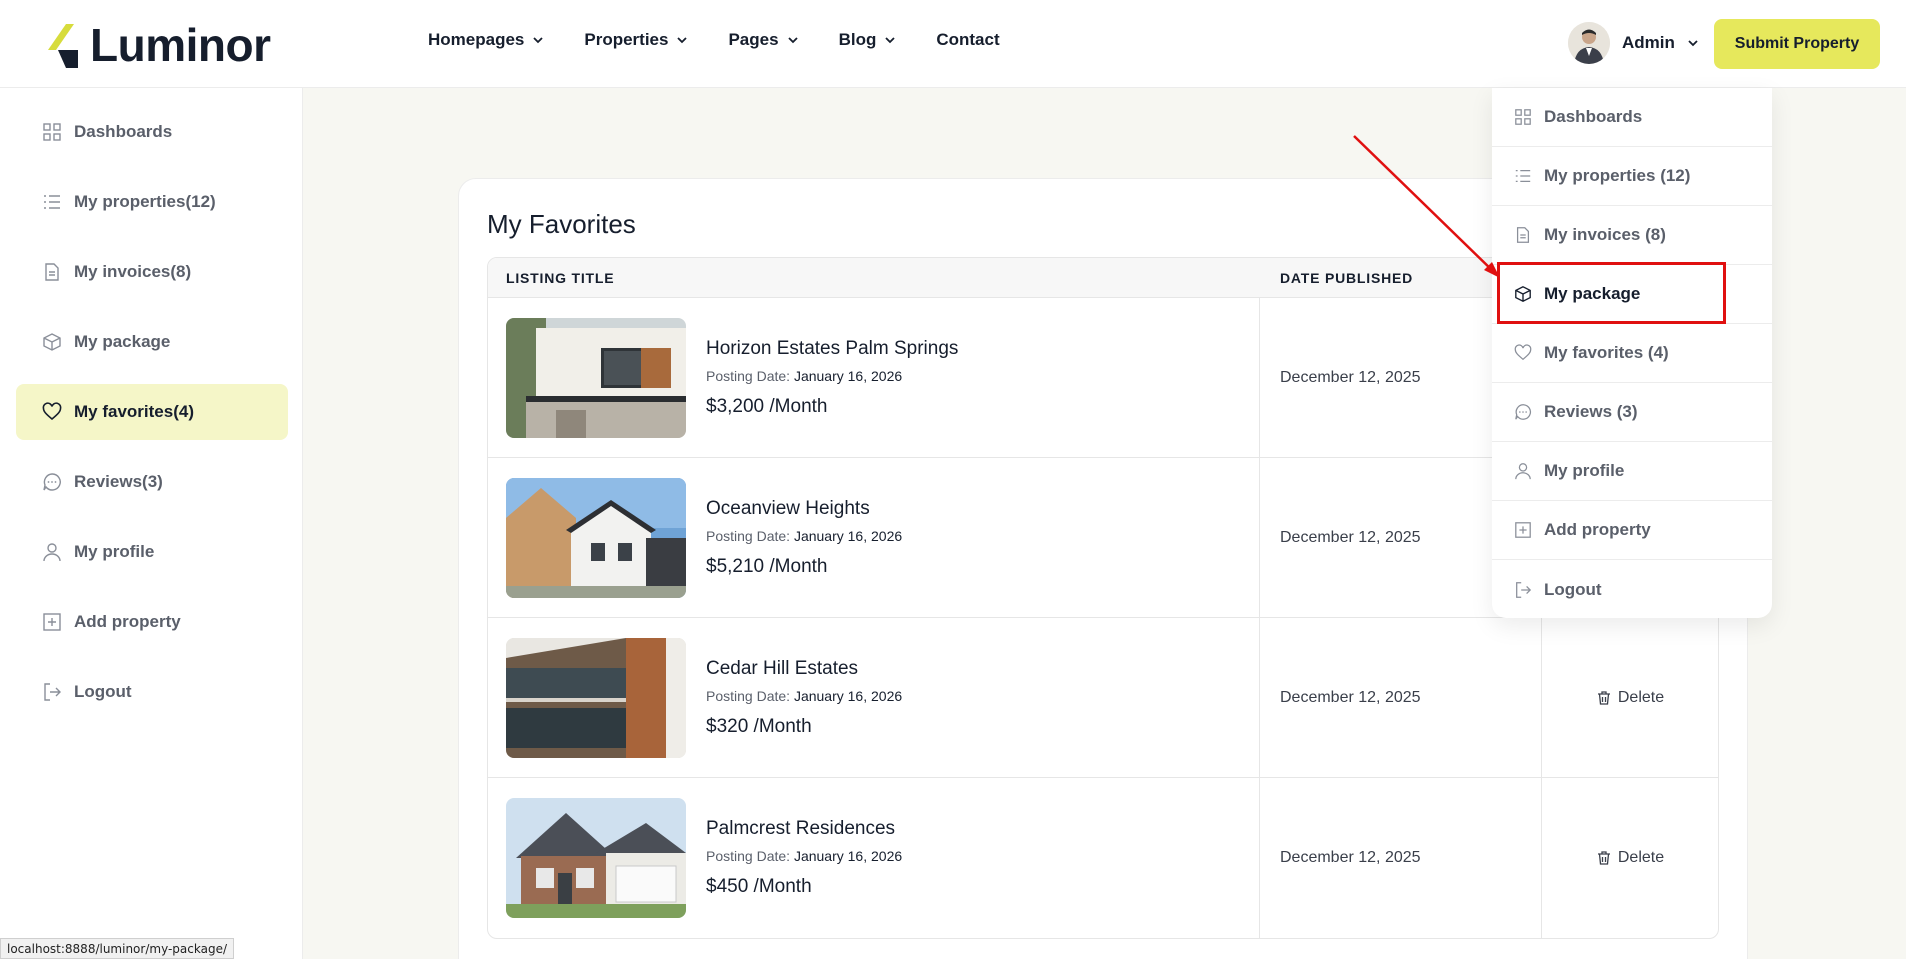  I want to click on dropdown-item-my-invoices: My invoices (8), so click(1632, 235).